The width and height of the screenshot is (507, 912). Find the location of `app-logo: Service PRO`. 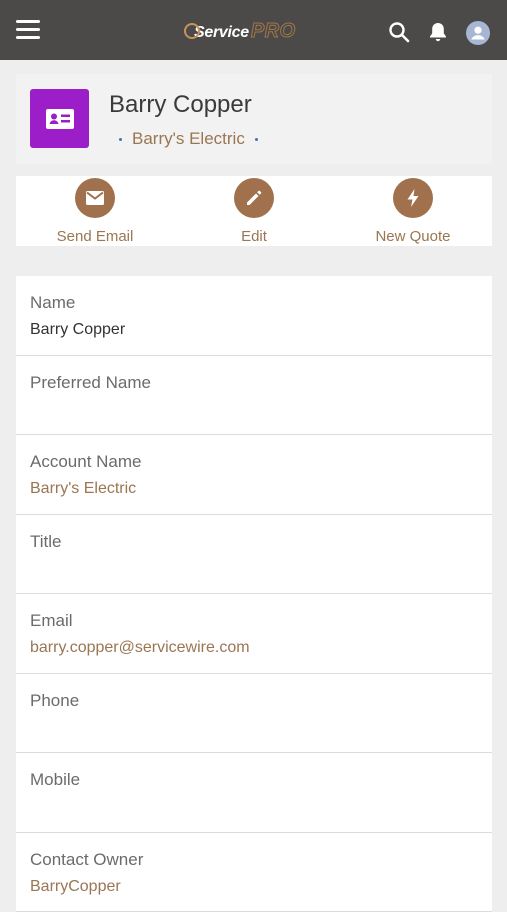

app-logo: Service PRO is located at coordinates (240, 32).